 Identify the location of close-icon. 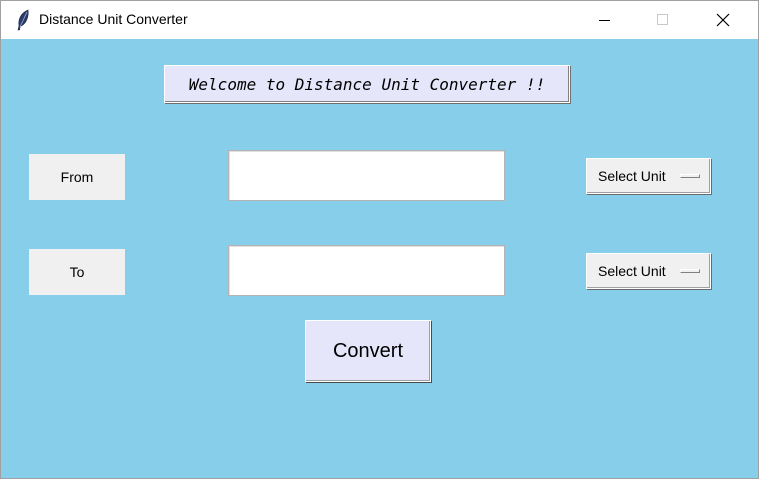
(723, 20).